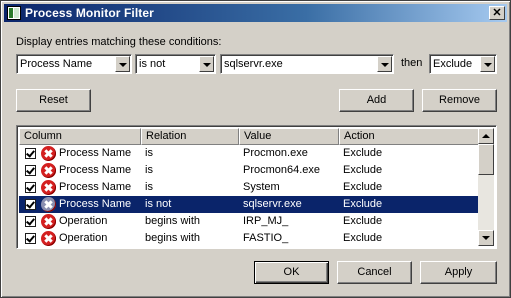  Describe the element at coordinates (89, 13) in the screenshot. I see `window-title: Process Monitor Filter` at that location.